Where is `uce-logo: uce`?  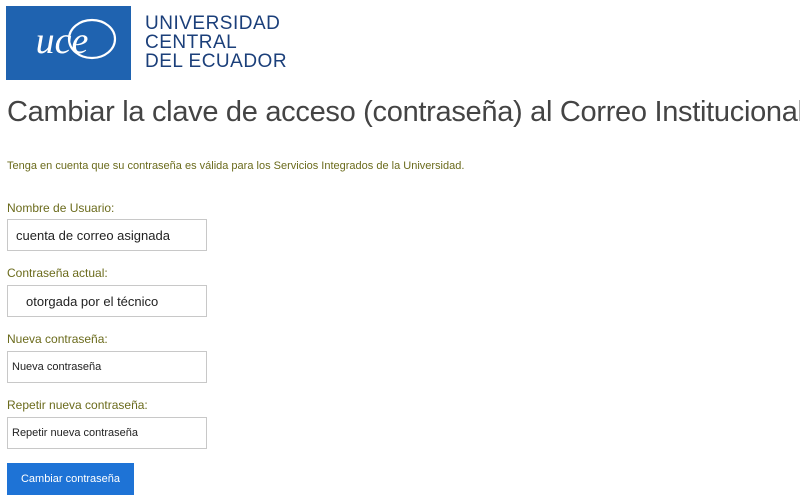 uce-logo: uce is located at coordinates (68, 43).